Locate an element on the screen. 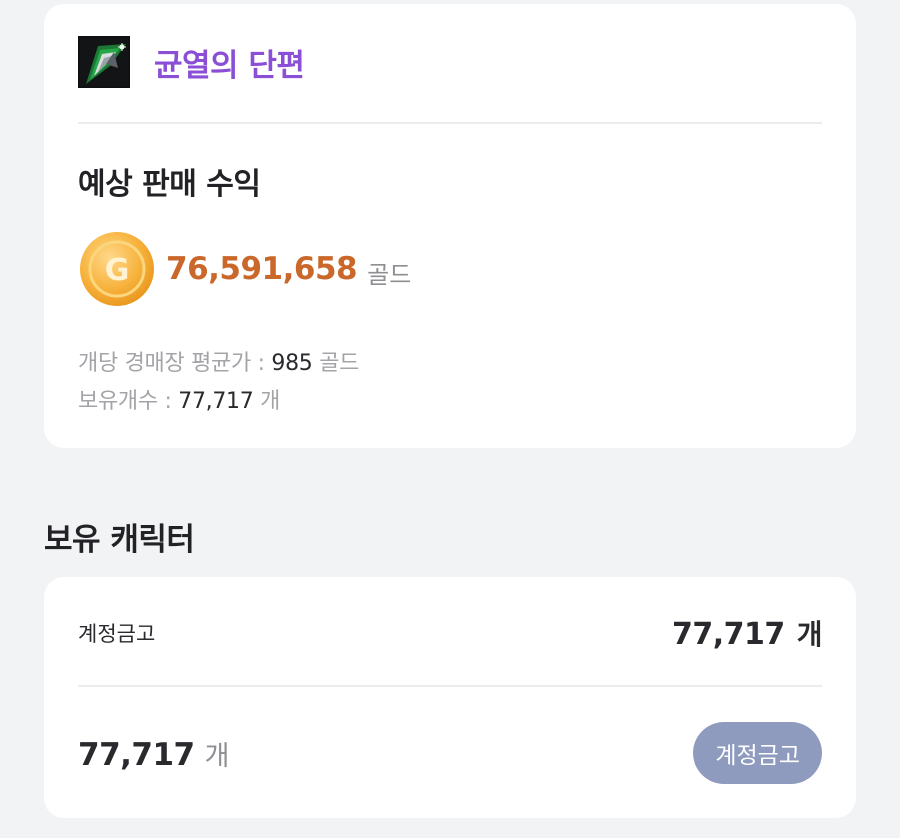 The image size is (900, 838). avg-price-value: 985 is located at coordinates (292, 363).